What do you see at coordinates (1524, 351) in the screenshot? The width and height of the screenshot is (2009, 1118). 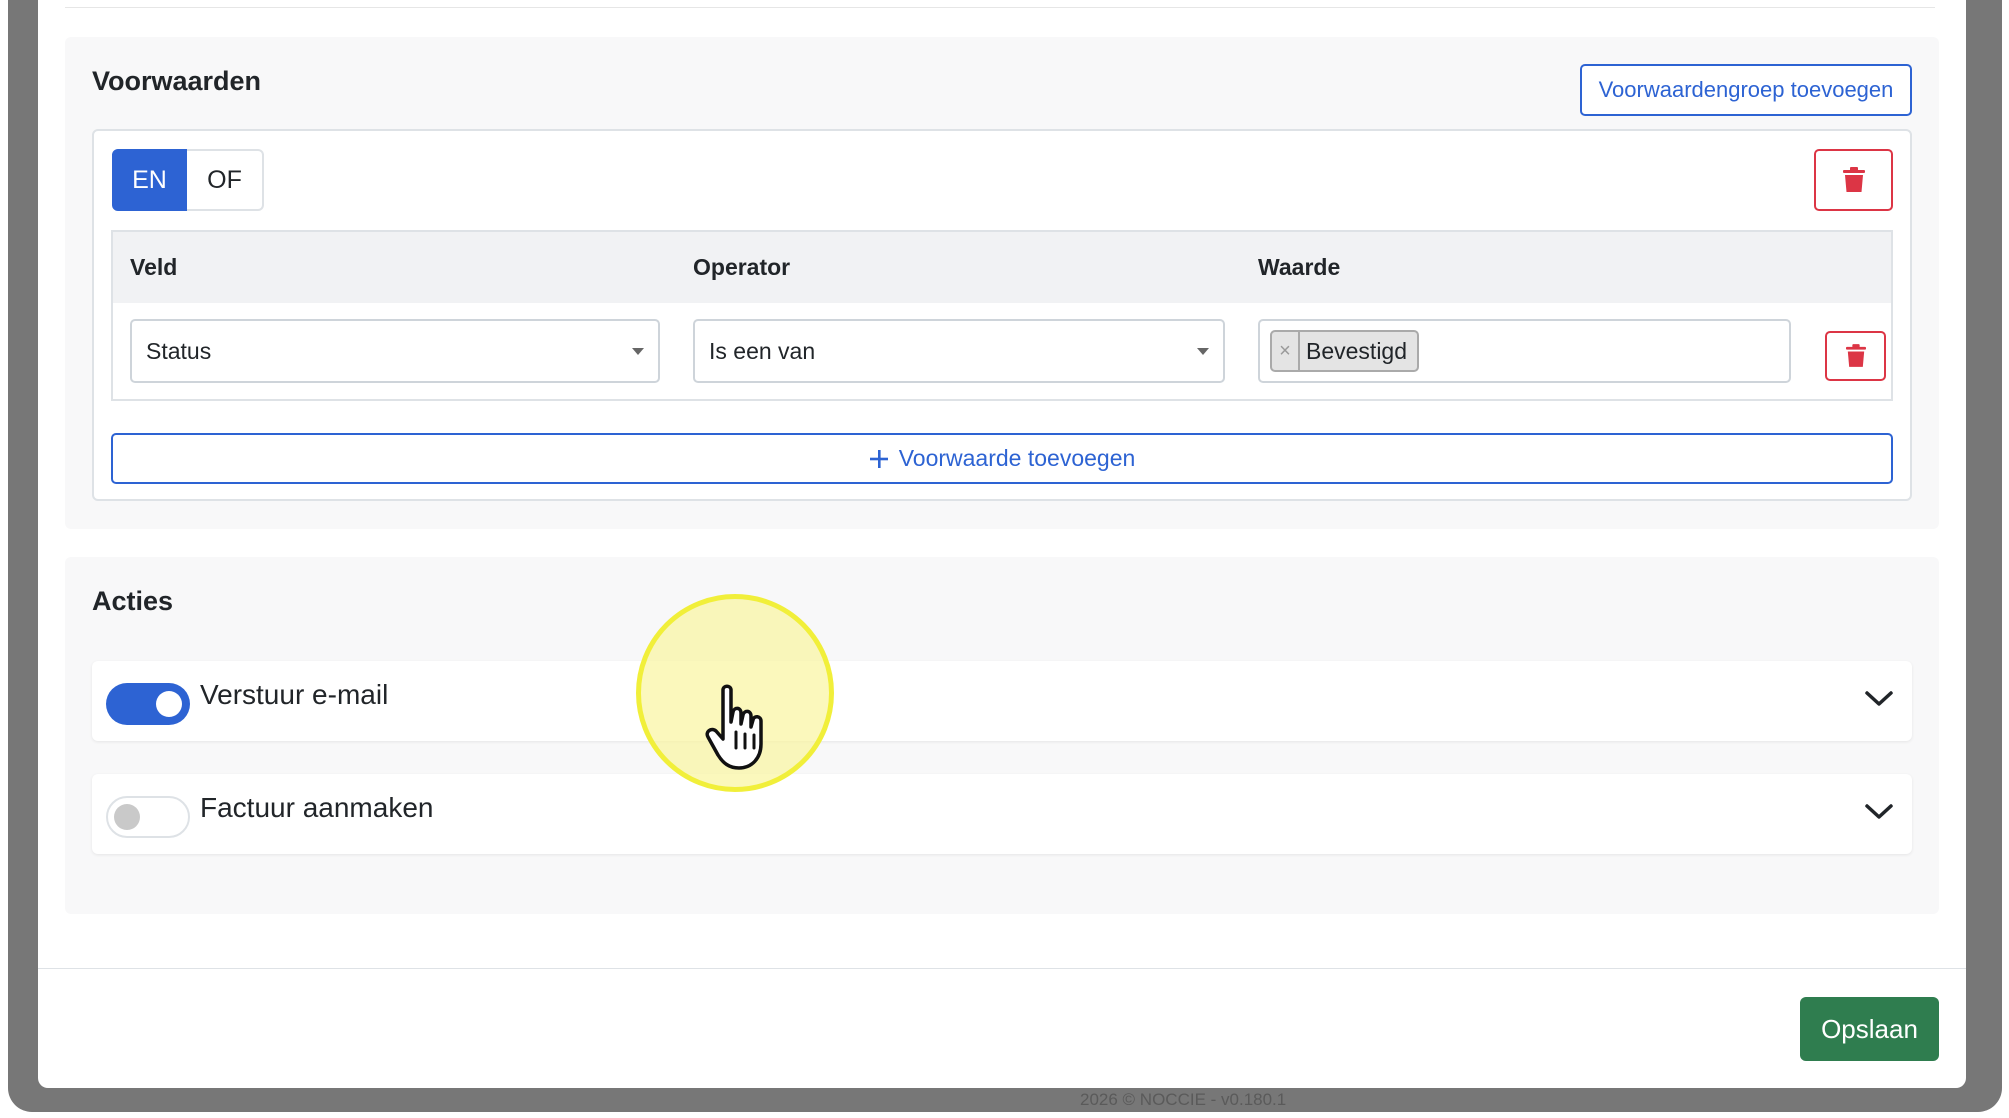 I see `value-multiselect: × Bevestigd` at bounding box center [1524, 351].